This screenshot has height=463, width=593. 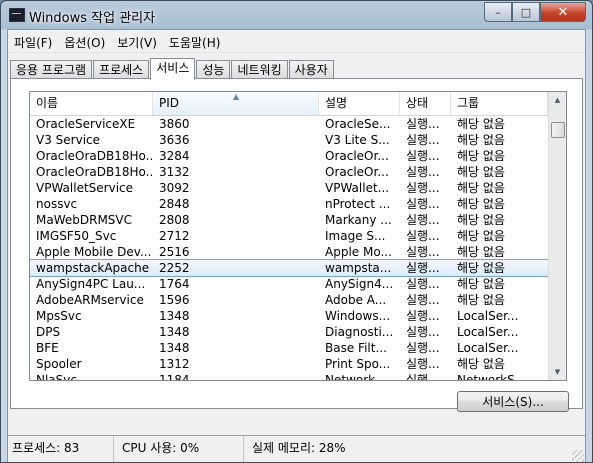 What do you see at coordinates (558, 130) in the screenshot?
I see `scrollbar-thumb` at bounding box center [558, 130].